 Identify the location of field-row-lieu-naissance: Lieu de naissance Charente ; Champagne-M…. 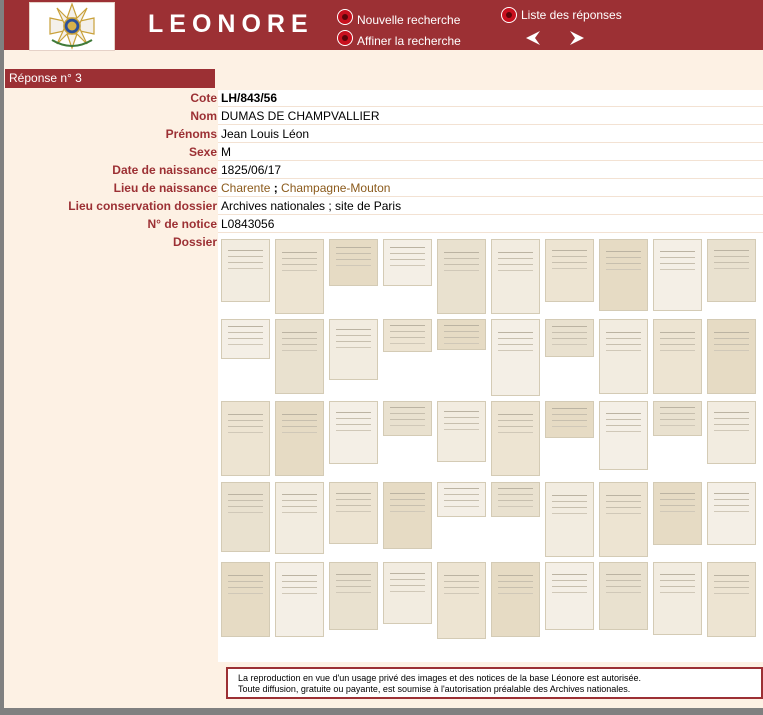
(383, 188).